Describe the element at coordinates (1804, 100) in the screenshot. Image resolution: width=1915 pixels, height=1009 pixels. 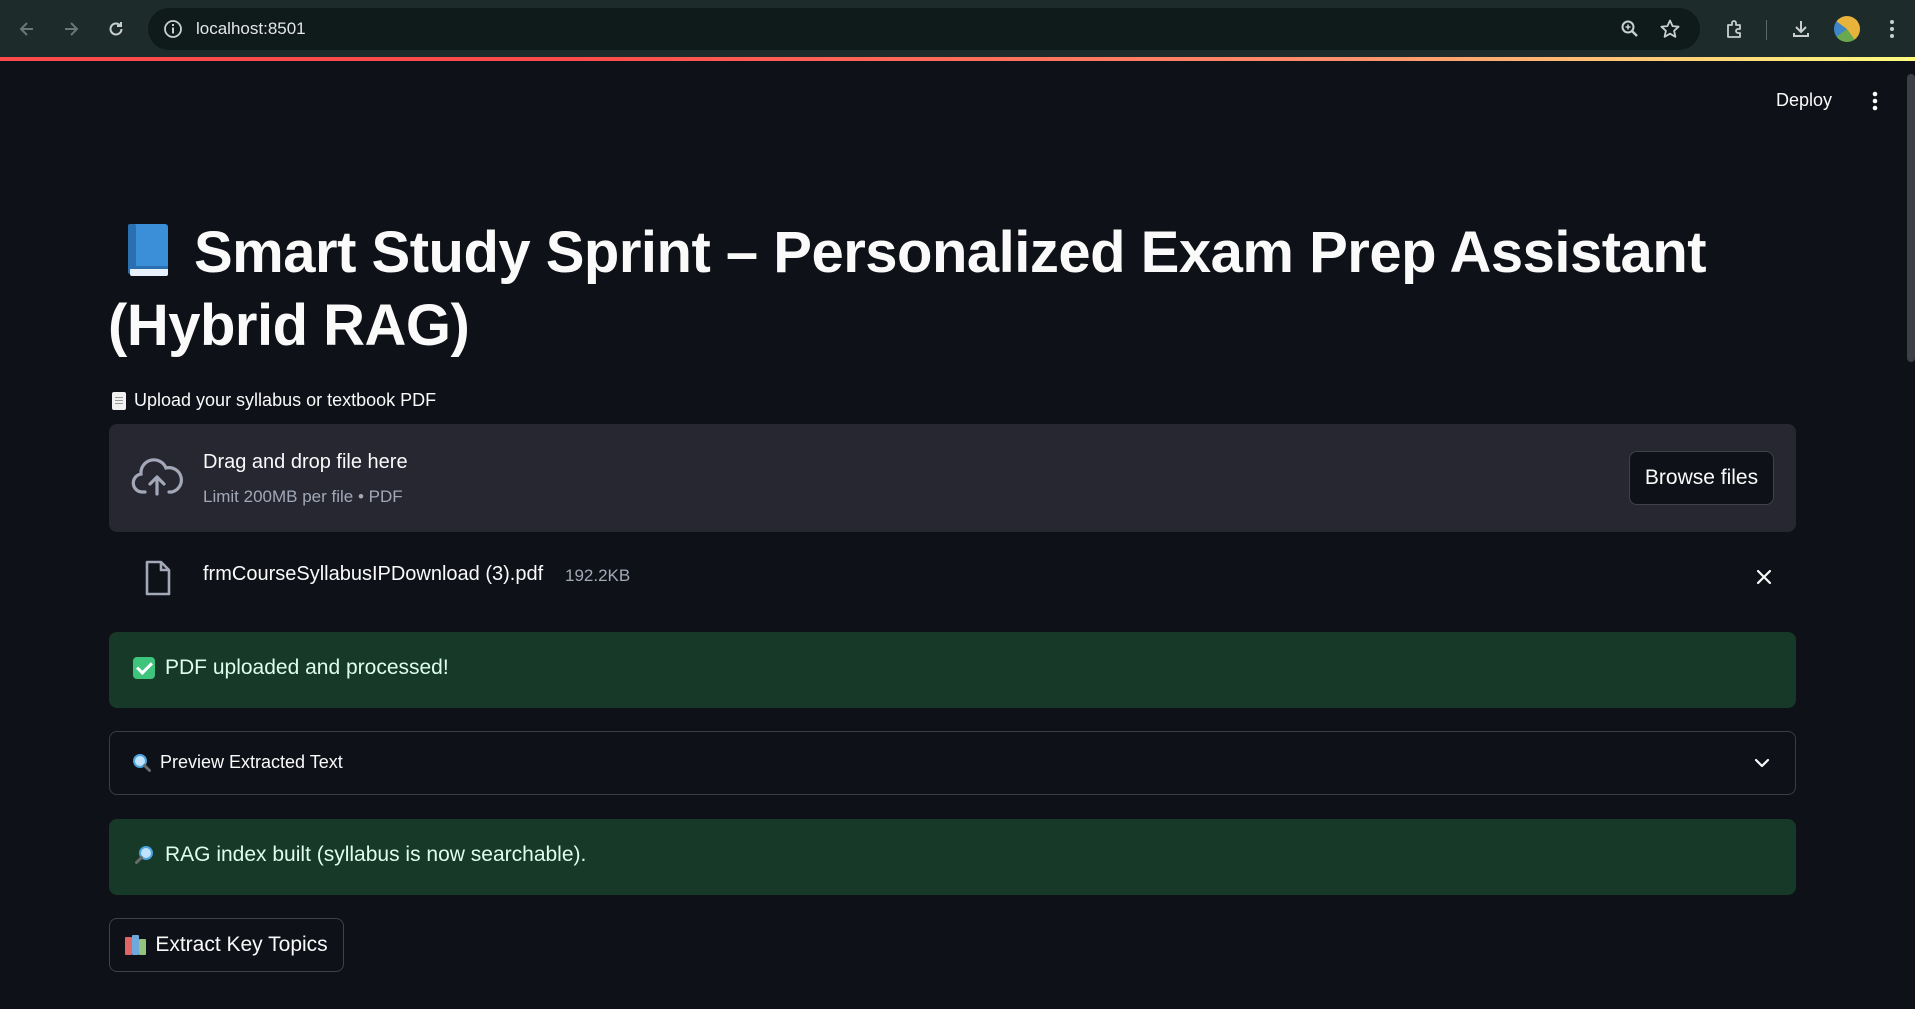
I see `deploy-button: Deploy` at that location.